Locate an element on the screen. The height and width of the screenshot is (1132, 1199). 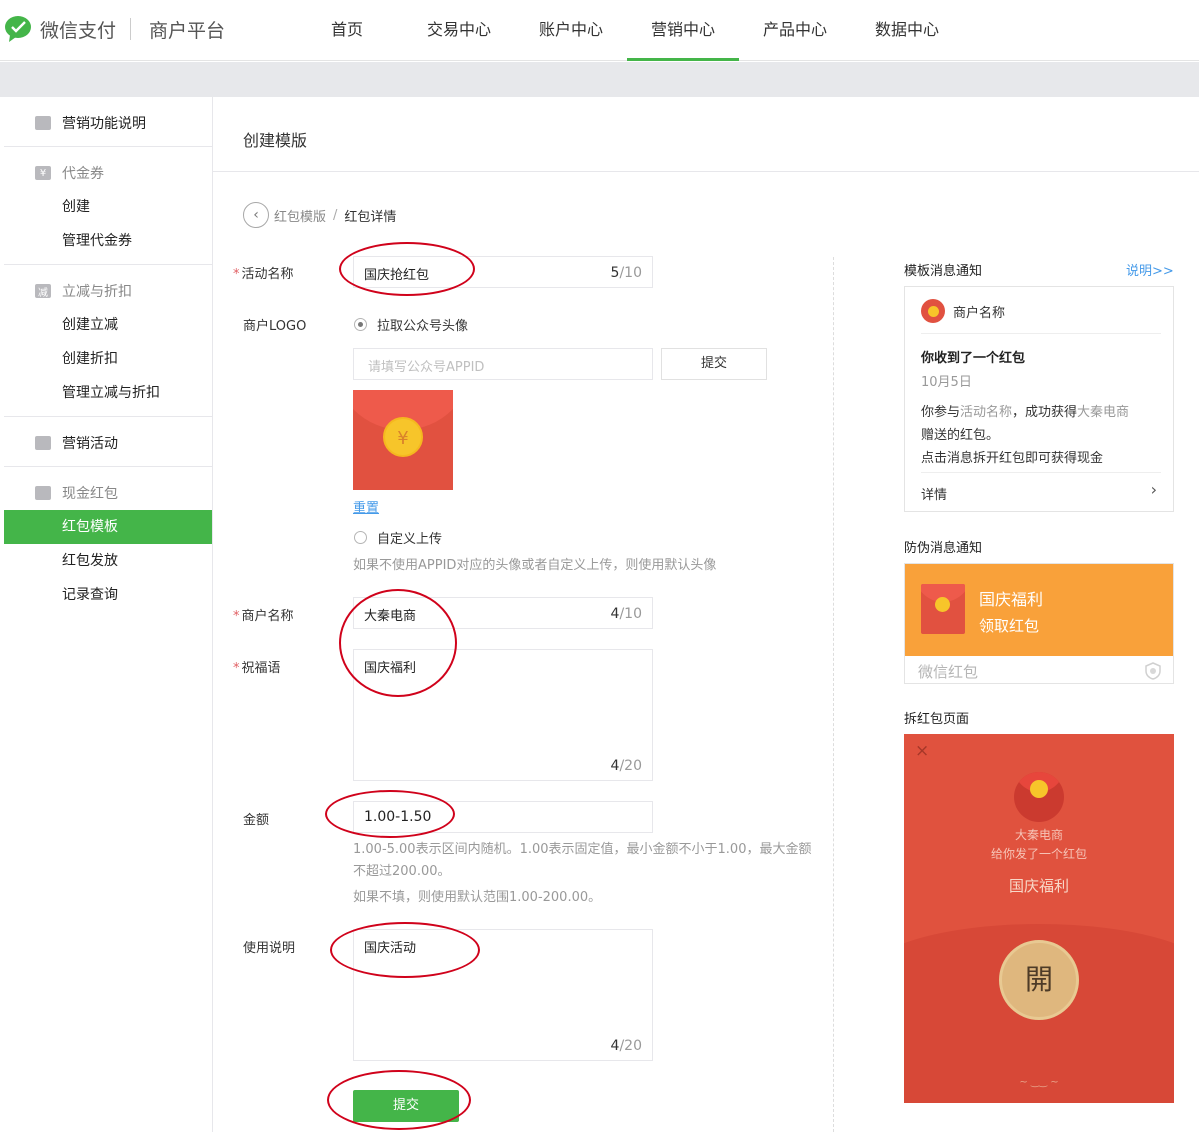
msg-text: 你参与 is located at coordinates (941, 412).